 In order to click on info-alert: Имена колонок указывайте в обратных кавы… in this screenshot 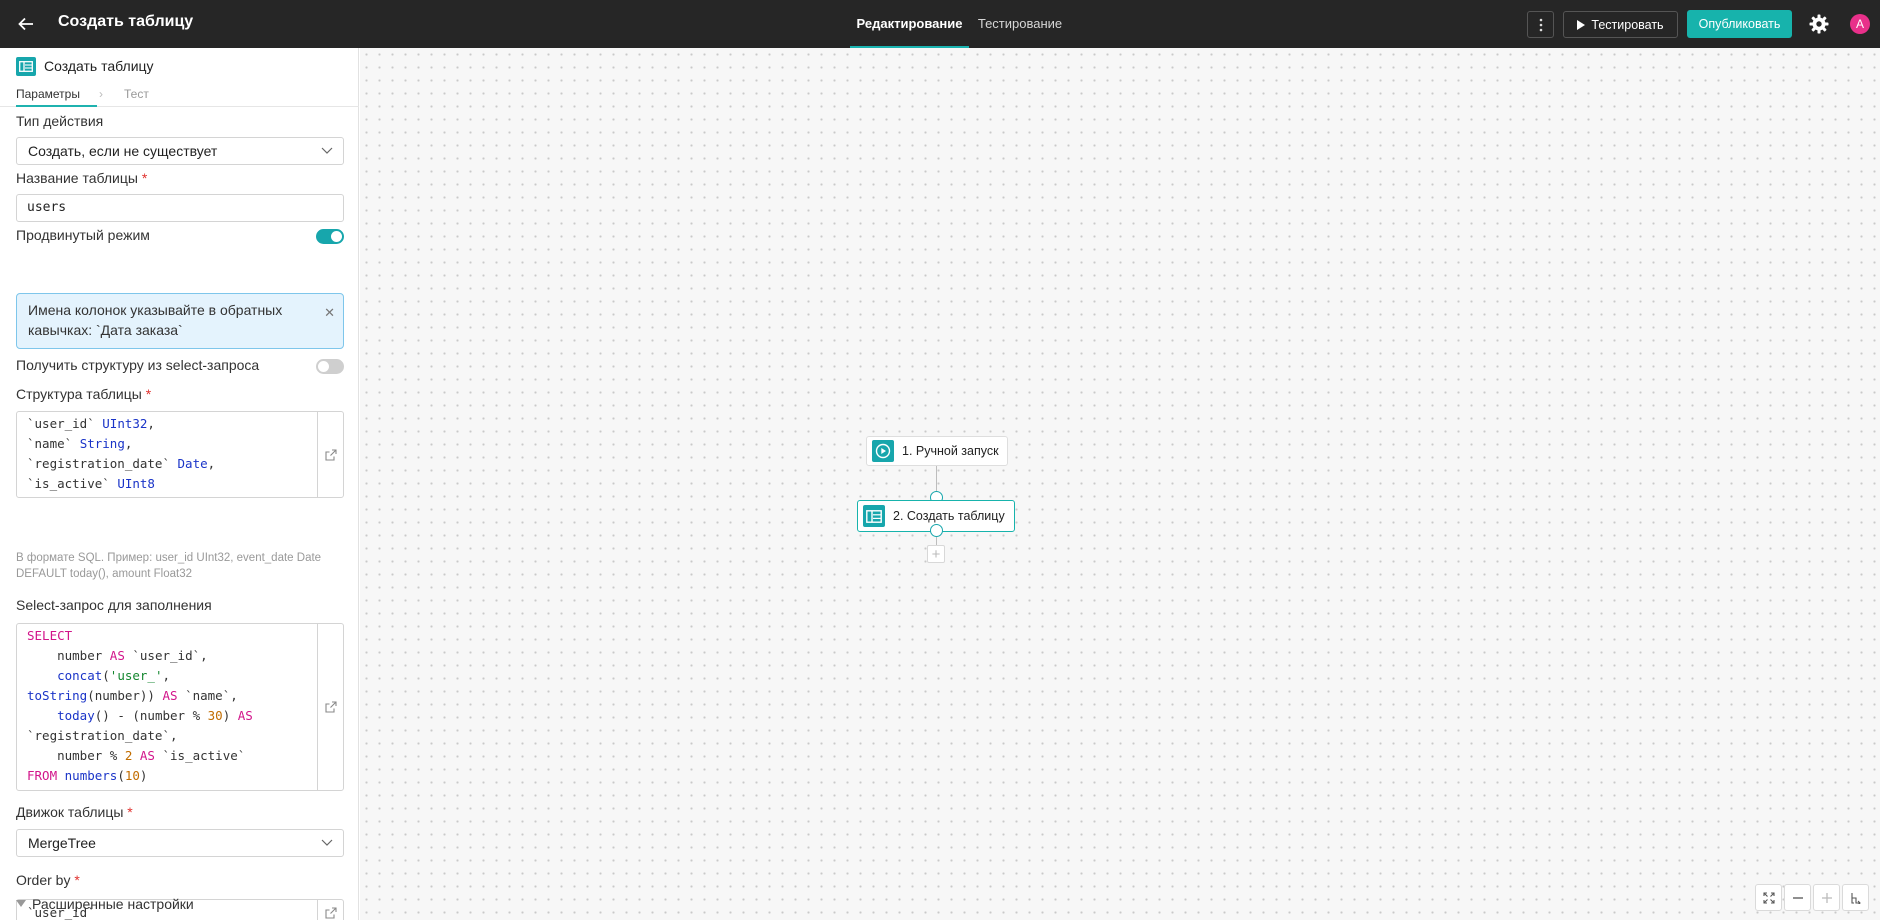, I will do `click(180, 321)`.